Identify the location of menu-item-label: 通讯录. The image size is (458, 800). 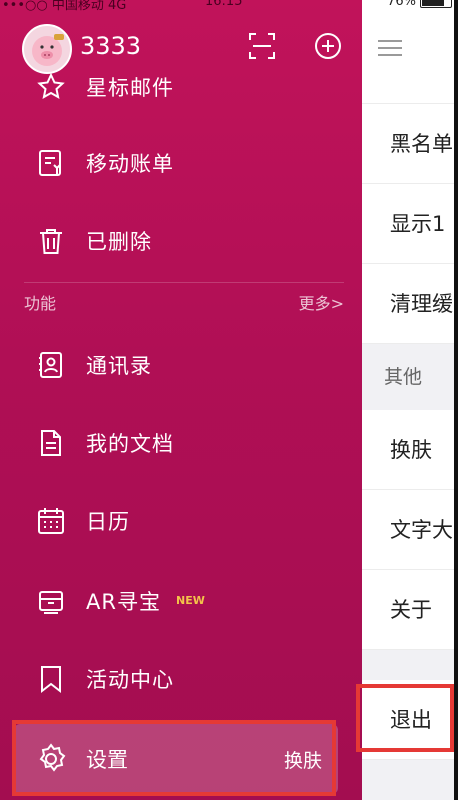
(119, 366).